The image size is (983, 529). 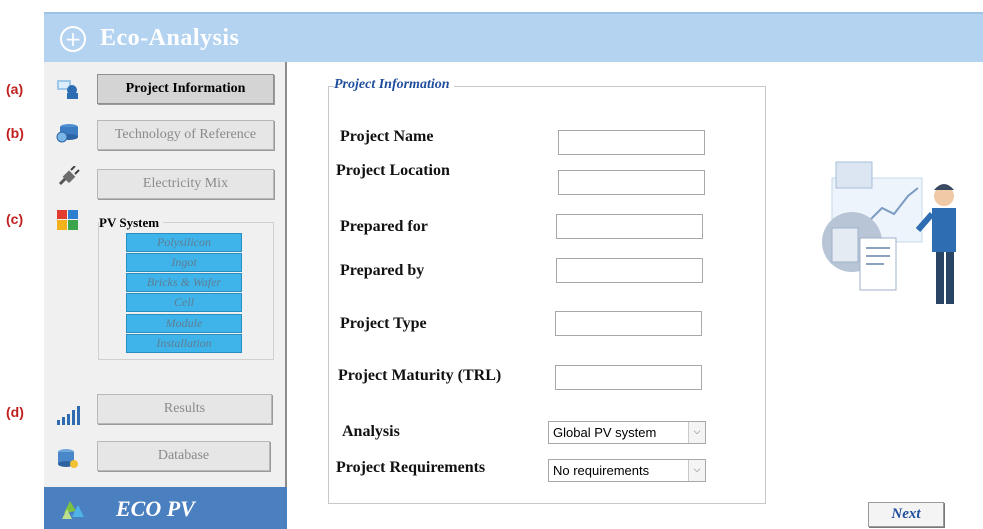 I want to click on annotation-c: (c), so click(x=15, y=219).